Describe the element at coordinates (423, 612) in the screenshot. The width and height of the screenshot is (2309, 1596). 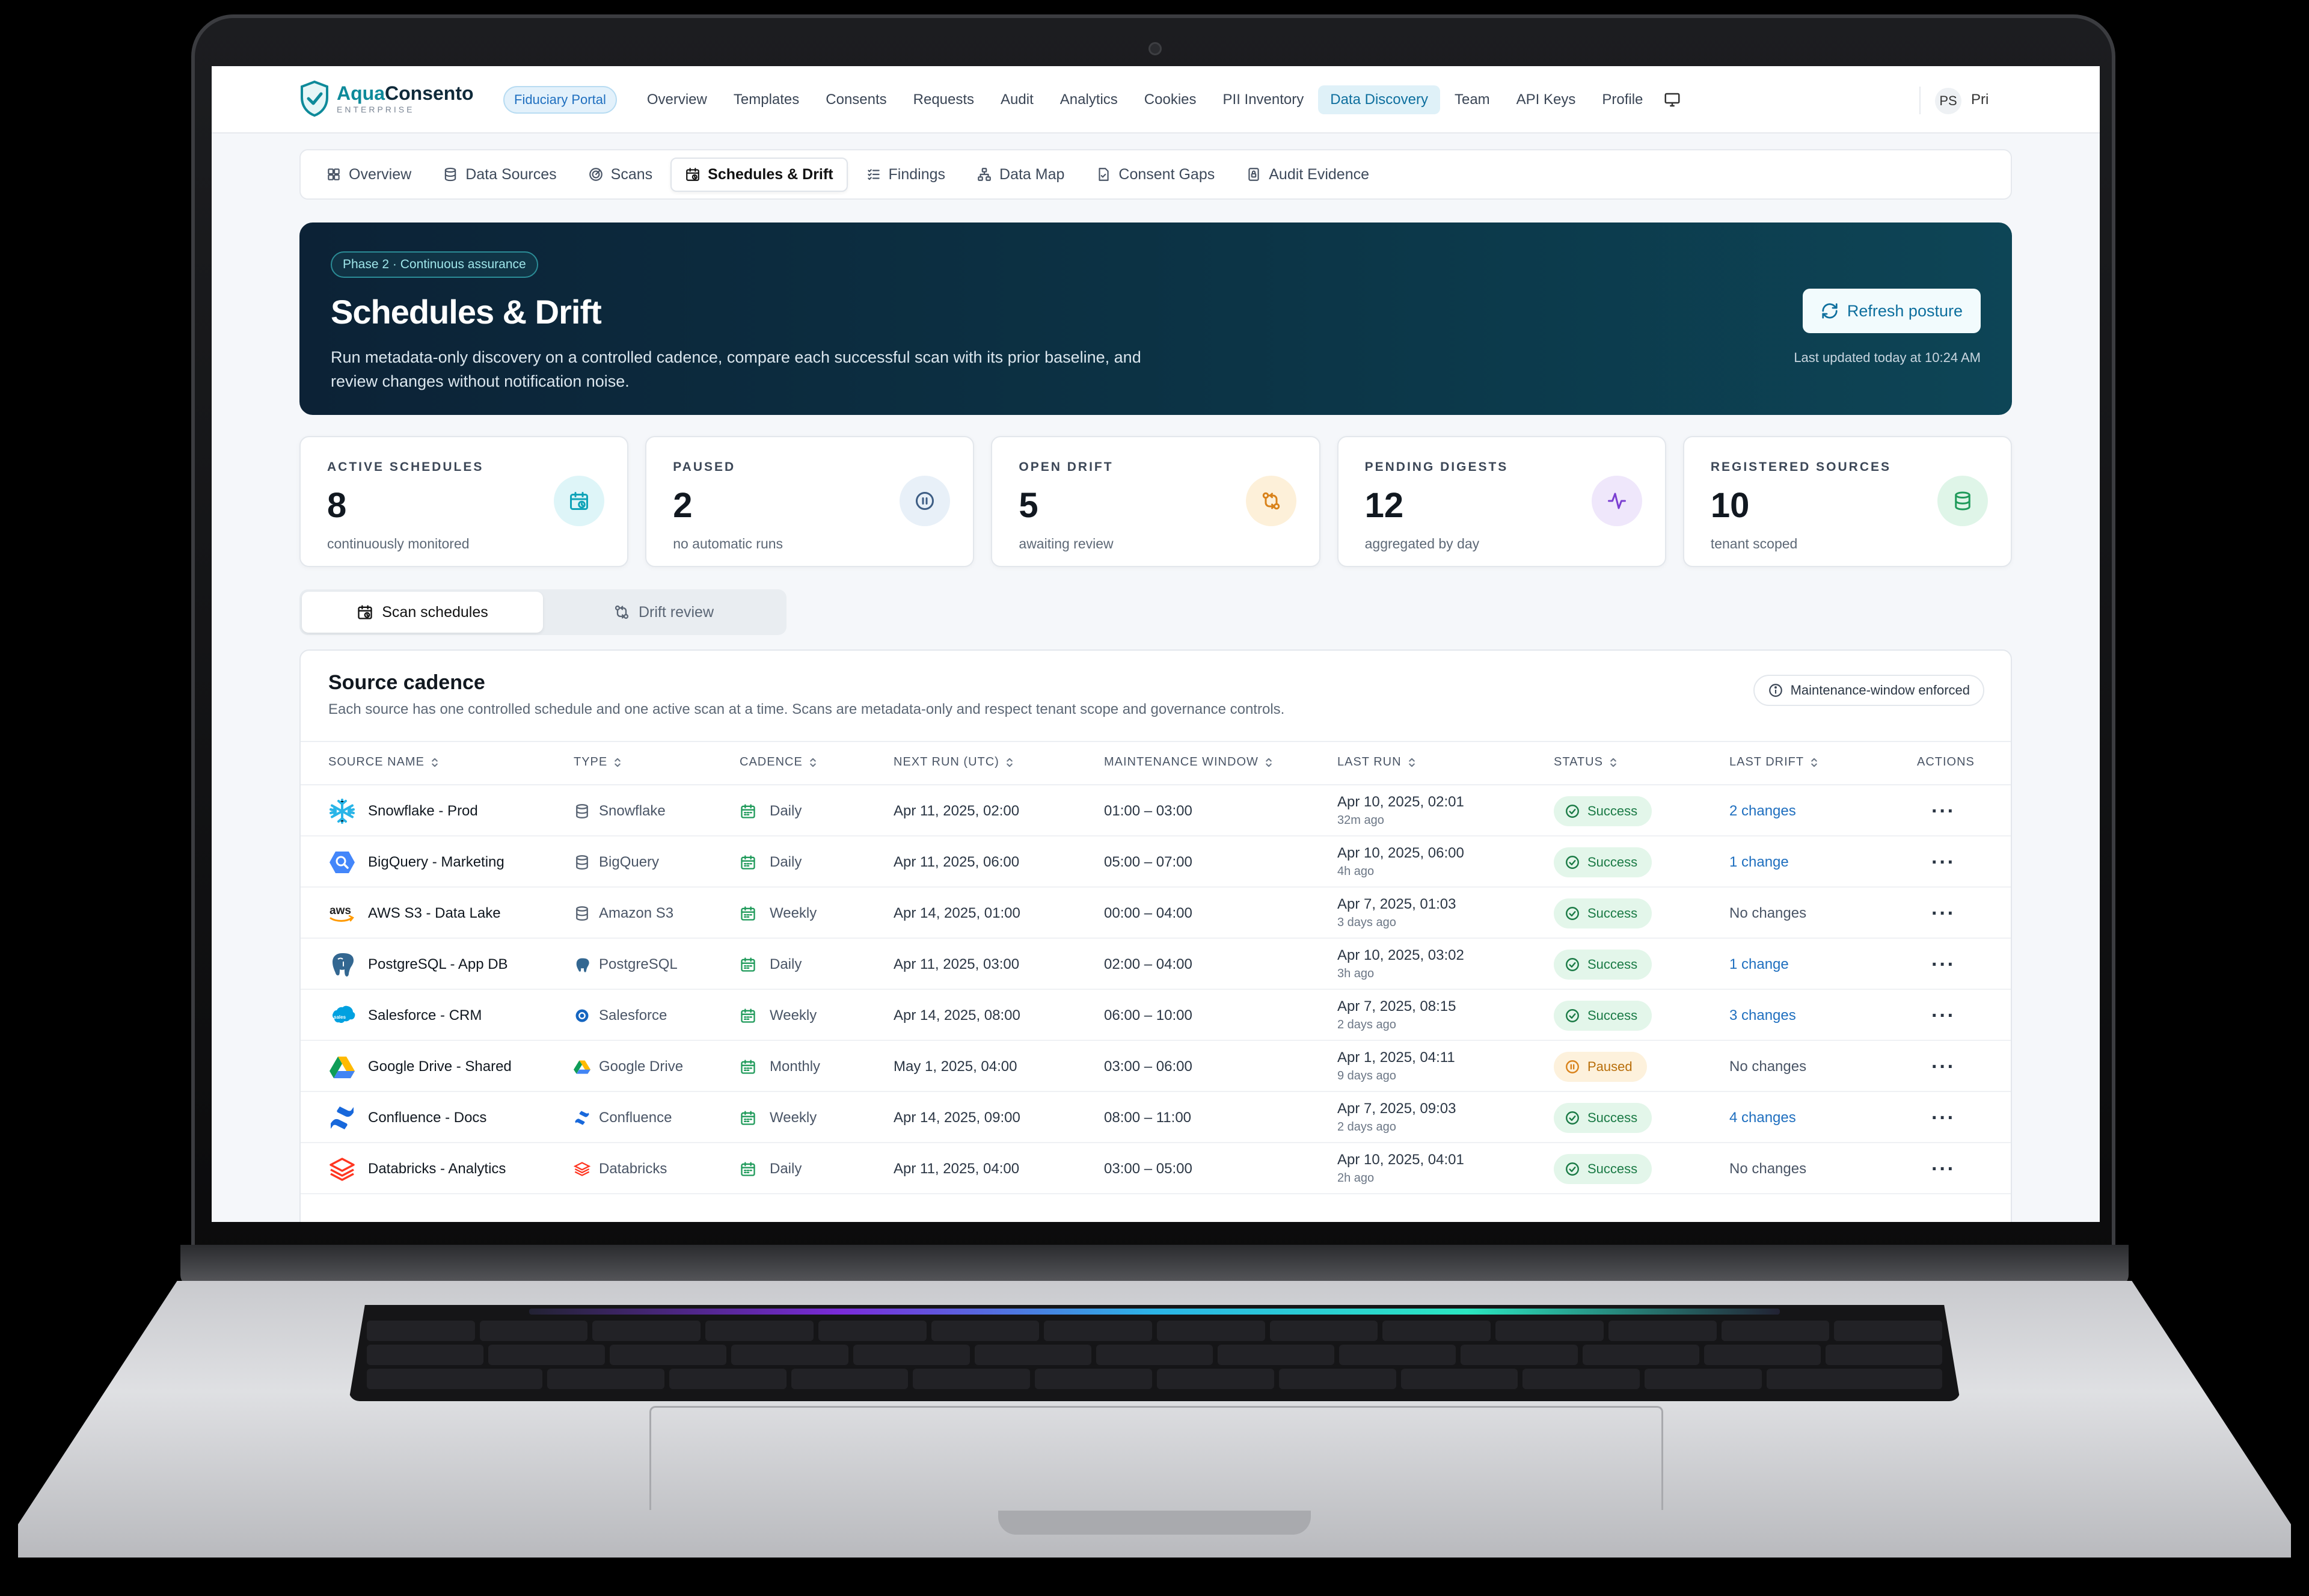
I see `tab-scan-schedules: Scan schedules` at that location.